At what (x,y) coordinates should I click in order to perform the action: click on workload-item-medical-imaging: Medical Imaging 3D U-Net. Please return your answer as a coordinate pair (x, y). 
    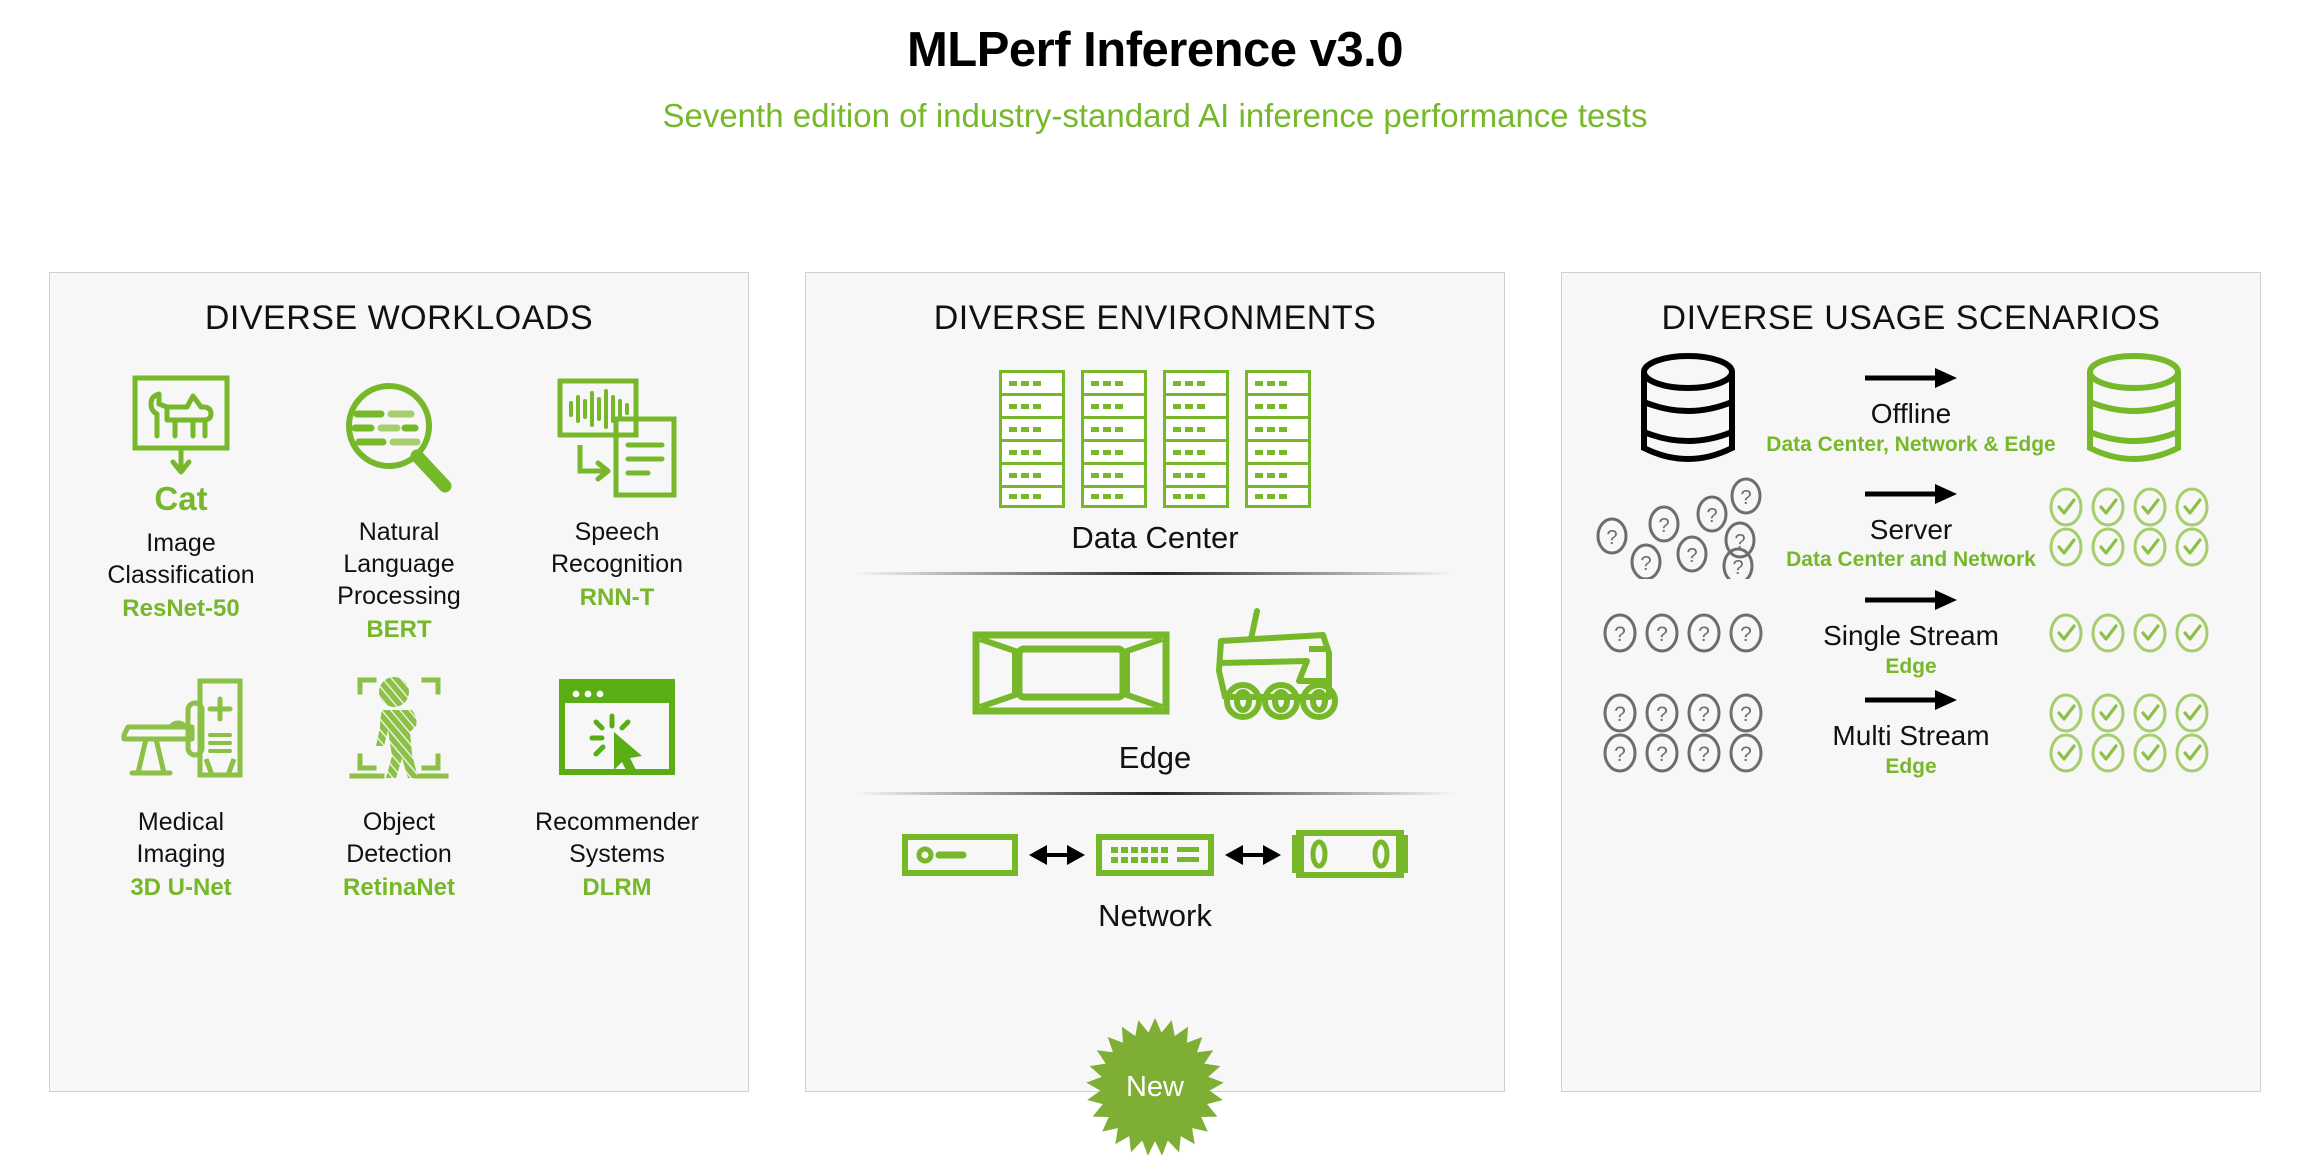
    Looking at the image, I should click on (181, 782).